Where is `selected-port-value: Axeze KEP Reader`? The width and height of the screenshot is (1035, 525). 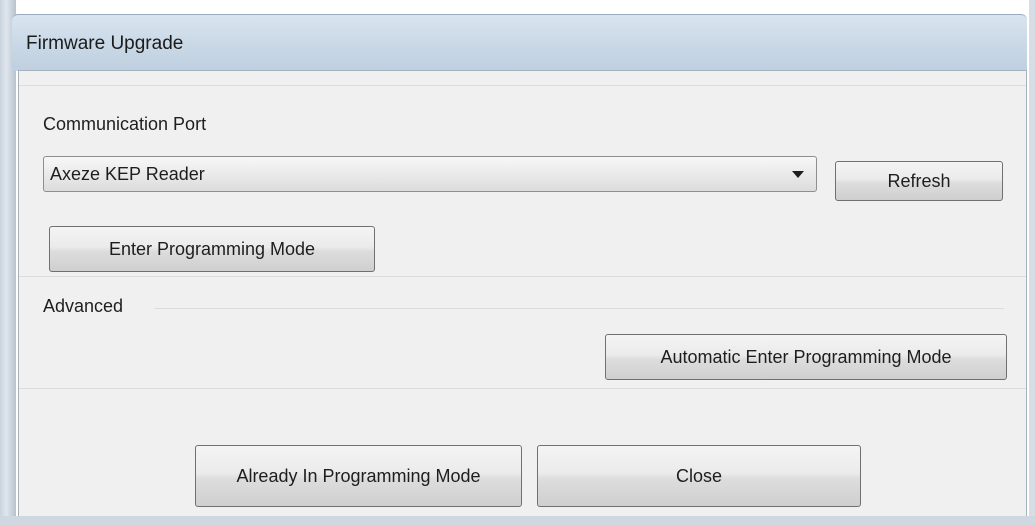
selected-port-value: Axeze KEP Reader is located at coordinates (127, 174).